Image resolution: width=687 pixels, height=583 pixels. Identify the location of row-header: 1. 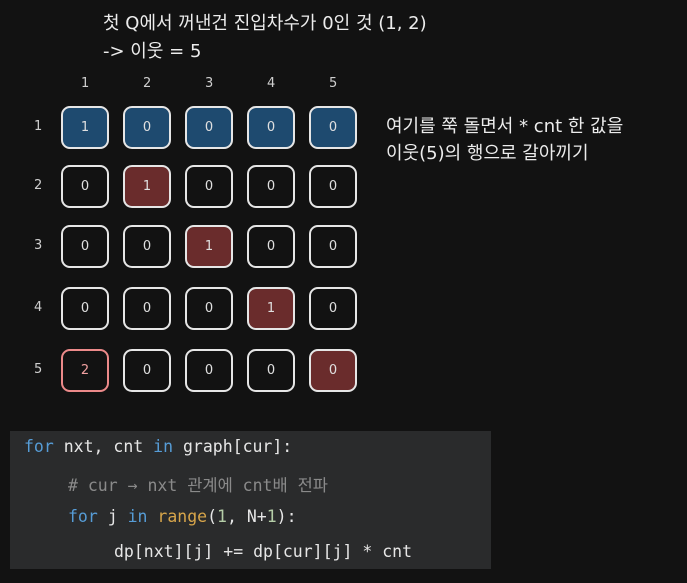
(38, 126).